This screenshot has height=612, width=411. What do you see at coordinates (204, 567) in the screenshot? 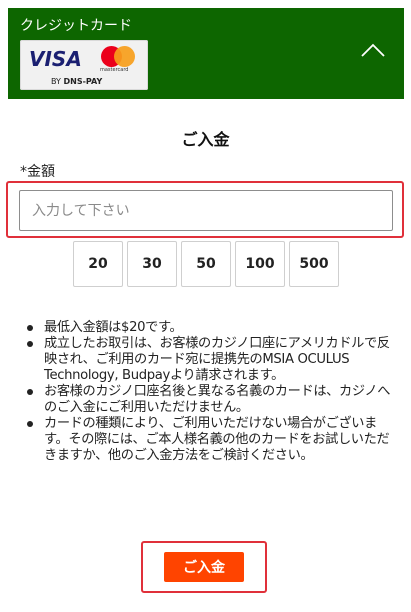
I see `deposit-submit-button: ご入金` at bounding box center [204, 567].